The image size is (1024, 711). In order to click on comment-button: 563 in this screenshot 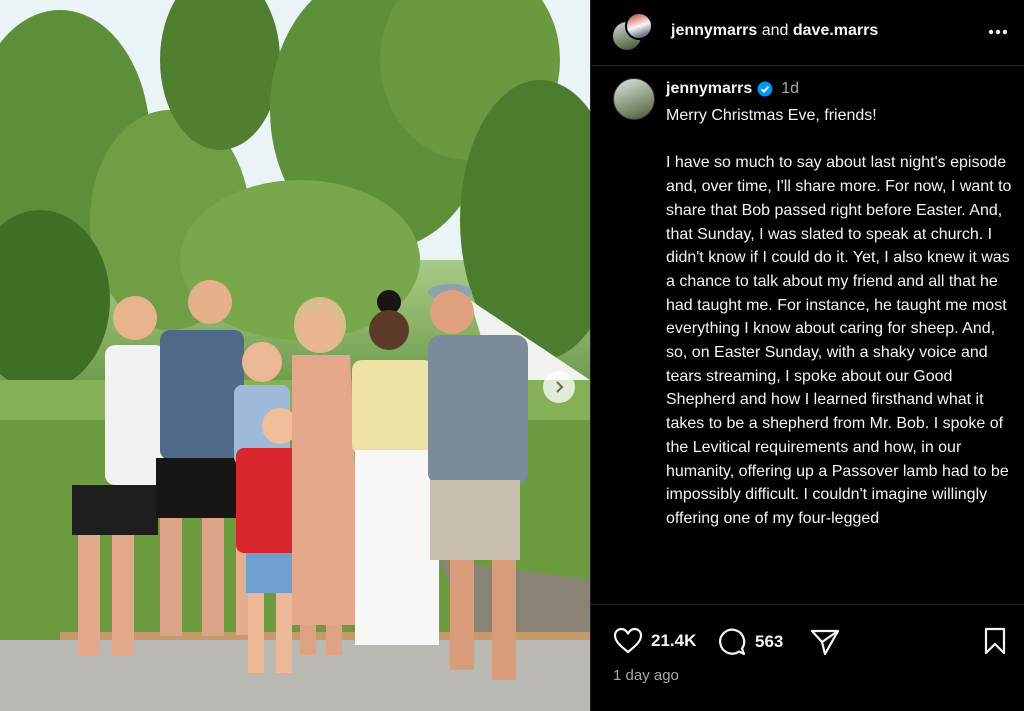, I will do `click(750, 642)`.